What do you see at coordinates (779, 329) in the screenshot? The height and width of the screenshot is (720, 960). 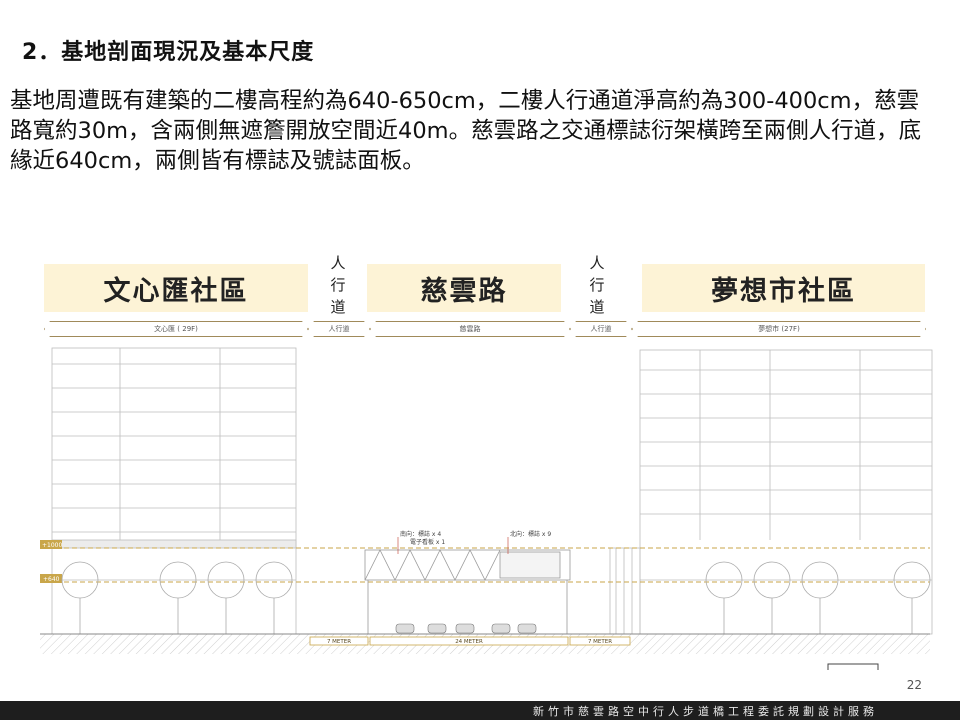 I see `dim-right-building: 夢想市 (27F)` at bounding box center [779, 329].